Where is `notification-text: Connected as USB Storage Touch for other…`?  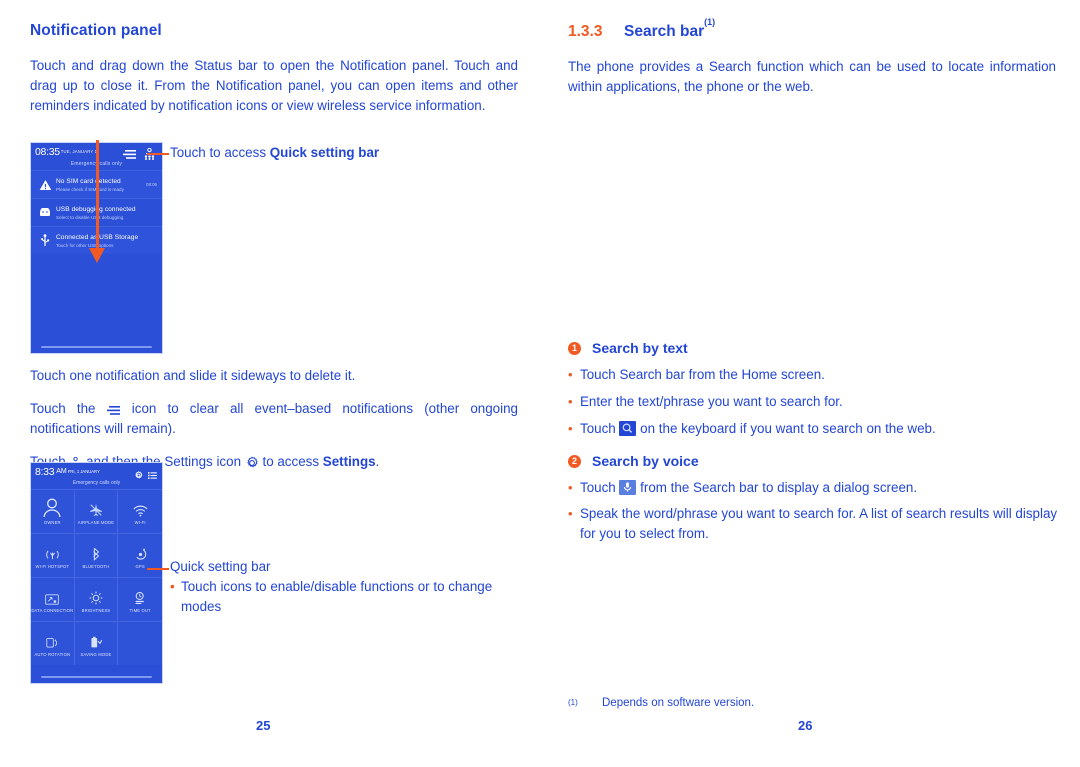 notification-text: Connected as USB Storage Touch for other… is located at coordinates (107, 241).